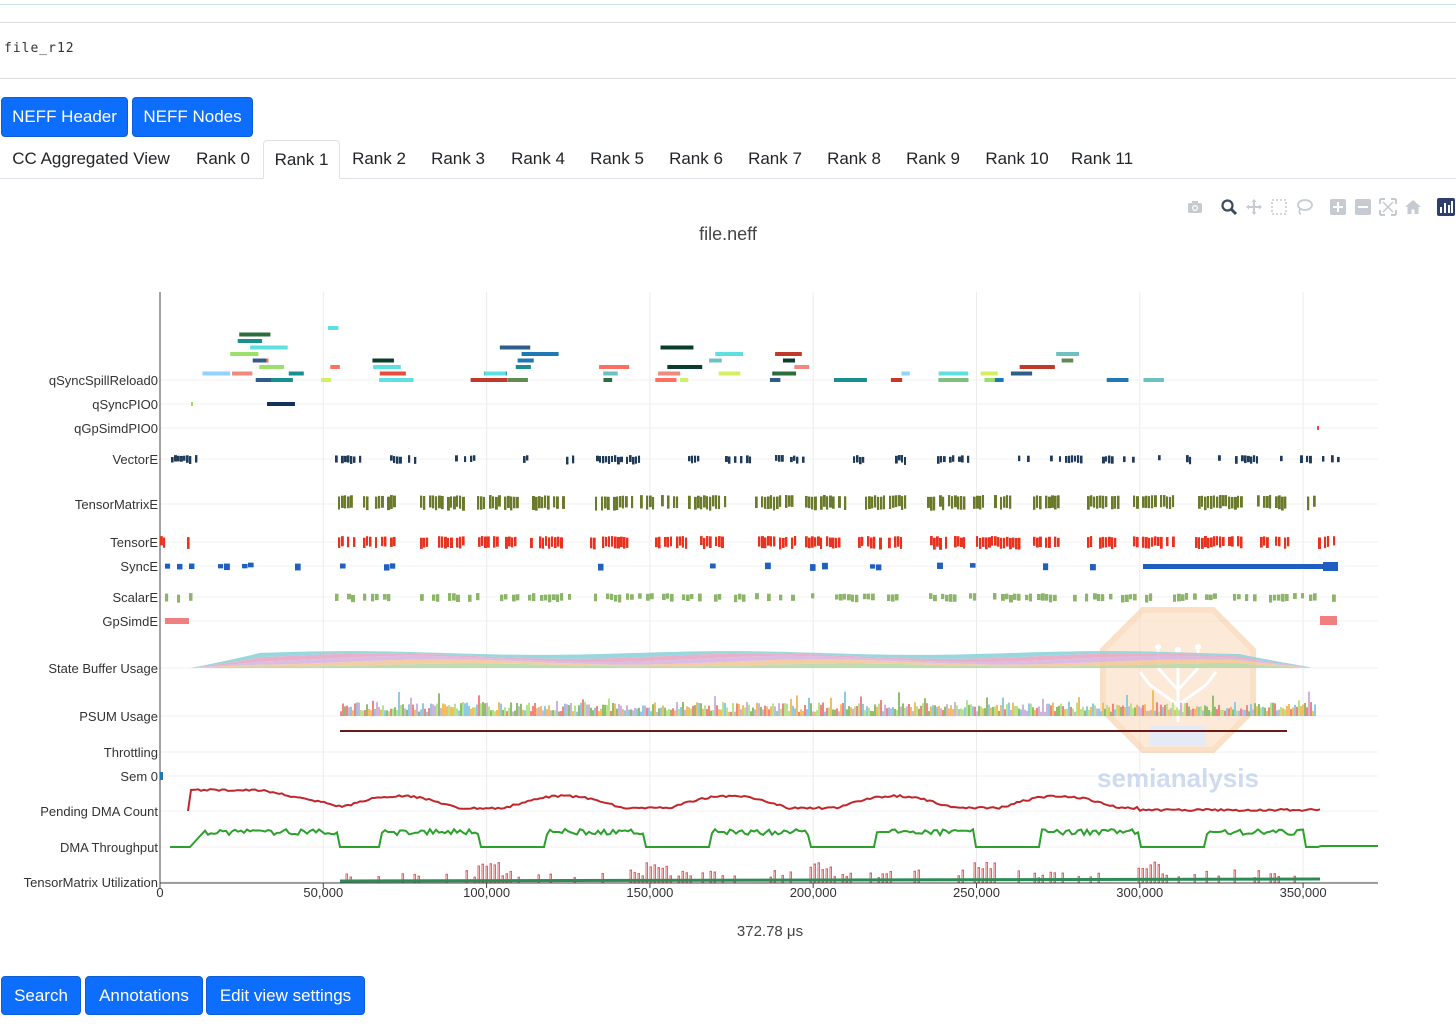 This screenshot has height=1033, width=1456. What do you see at coordinates (538, 159) in the screenshot?
I see `tab-rank-4: Rank 4` at bounding box center [538, 159].